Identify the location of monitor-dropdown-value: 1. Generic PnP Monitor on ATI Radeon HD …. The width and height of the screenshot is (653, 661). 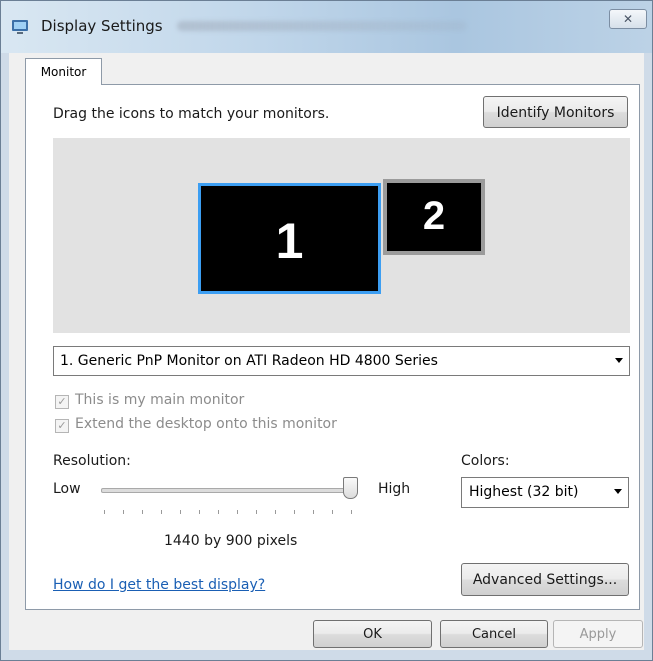
(249, 361).